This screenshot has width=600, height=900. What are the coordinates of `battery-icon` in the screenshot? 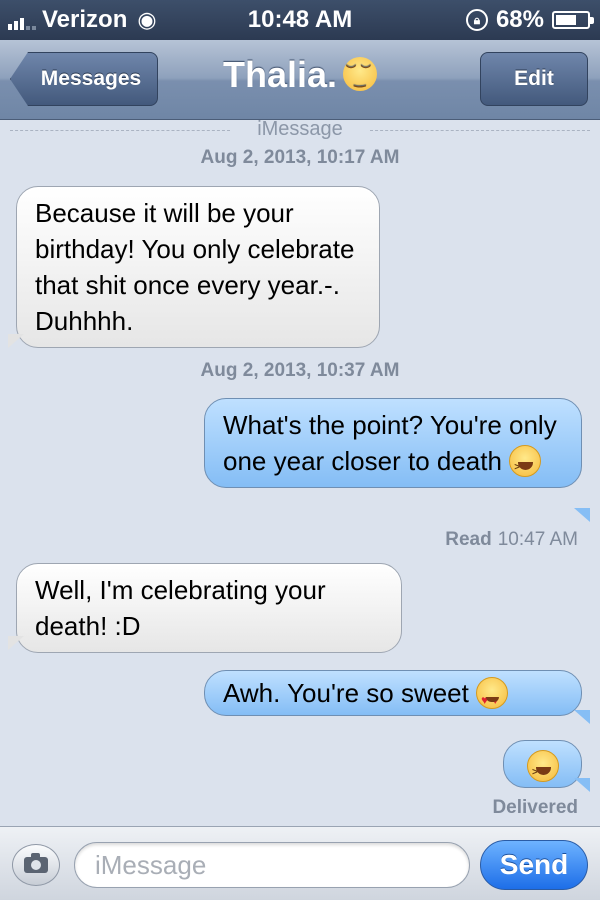 It's located at (573, 20).